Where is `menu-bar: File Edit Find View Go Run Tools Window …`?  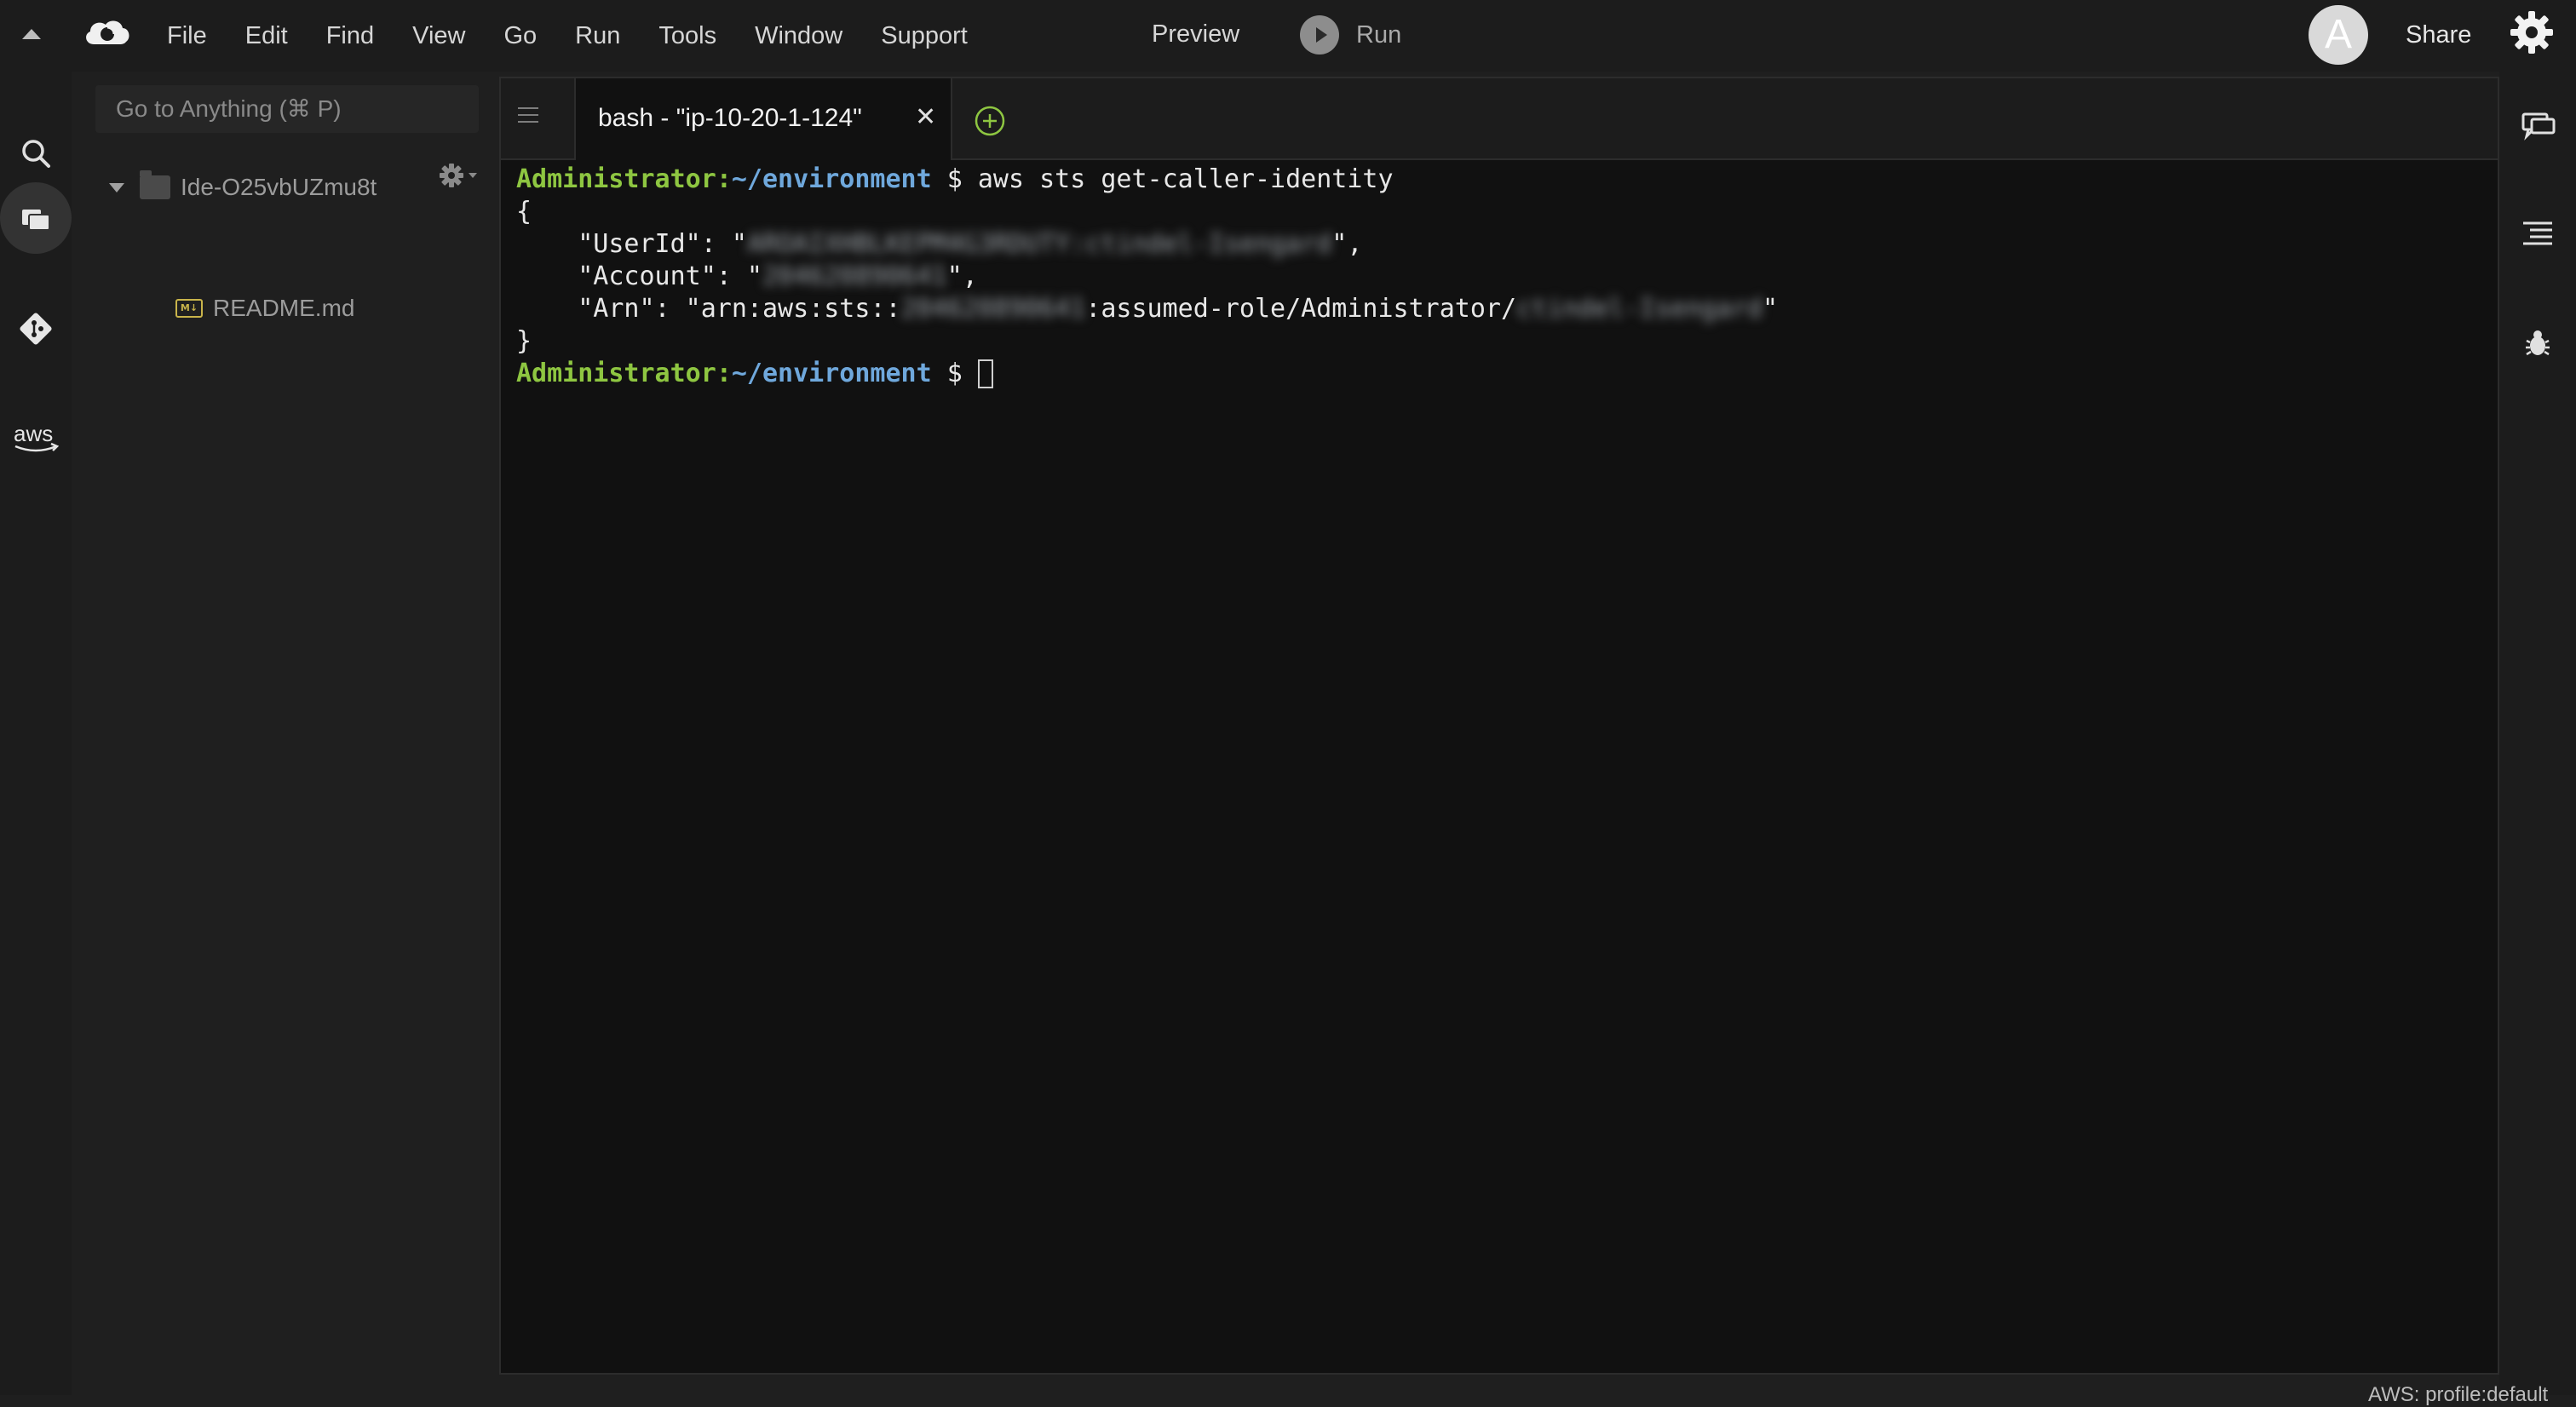 menu-bar: File Edit Find View Go Run Tools Window … is located at coordinates (1288, 36).